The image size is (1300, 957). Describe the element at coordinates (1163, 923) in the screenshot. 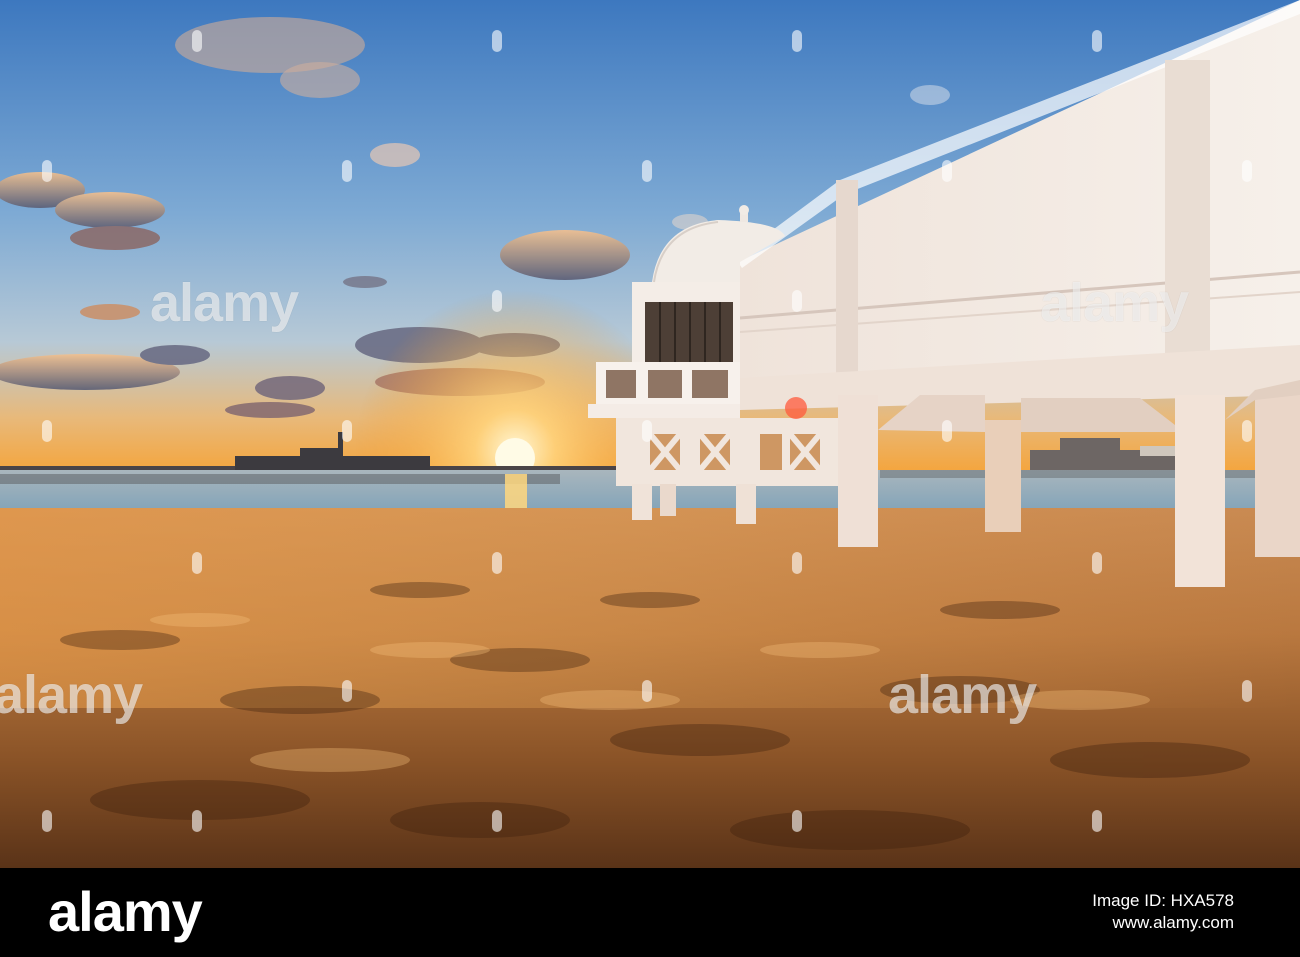

I see `site-link: www.alamy.com` at that location.